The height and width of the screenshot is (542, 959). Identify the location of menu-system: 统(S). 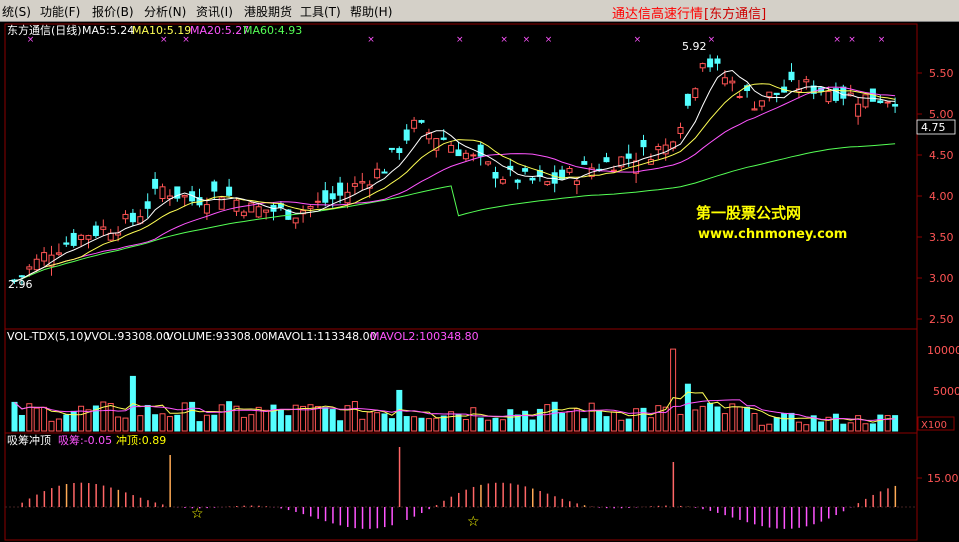
(16, 11).